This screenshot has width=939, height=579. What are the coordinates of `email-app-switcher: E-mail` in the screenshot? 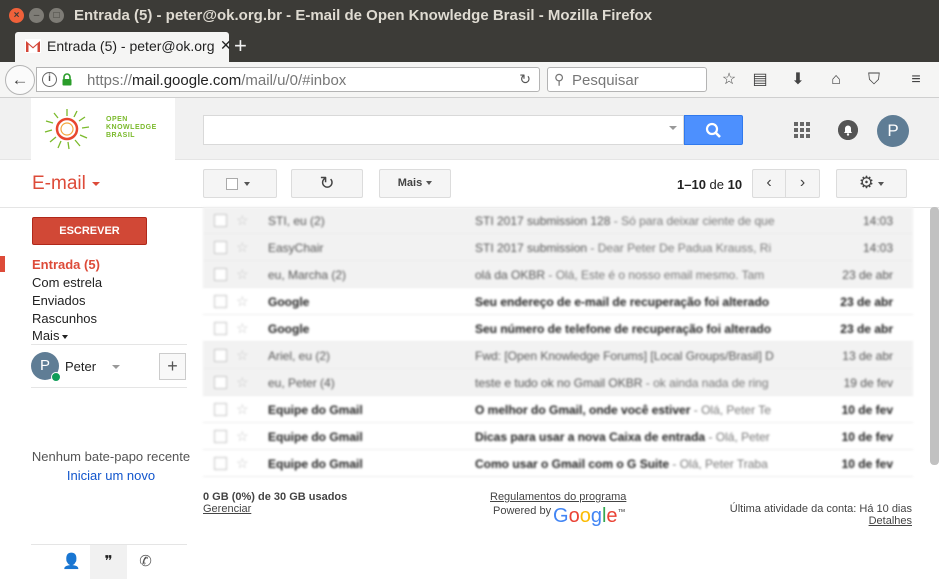 It's located at (66, 184).